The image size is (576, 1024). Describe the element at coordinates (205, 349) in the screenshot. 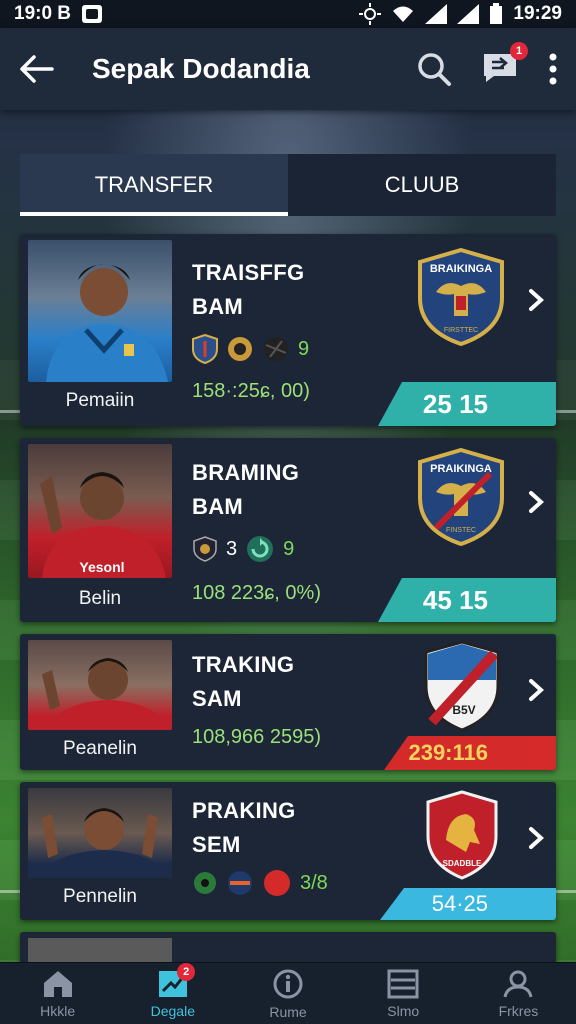

I see `shield-icon` at that location.